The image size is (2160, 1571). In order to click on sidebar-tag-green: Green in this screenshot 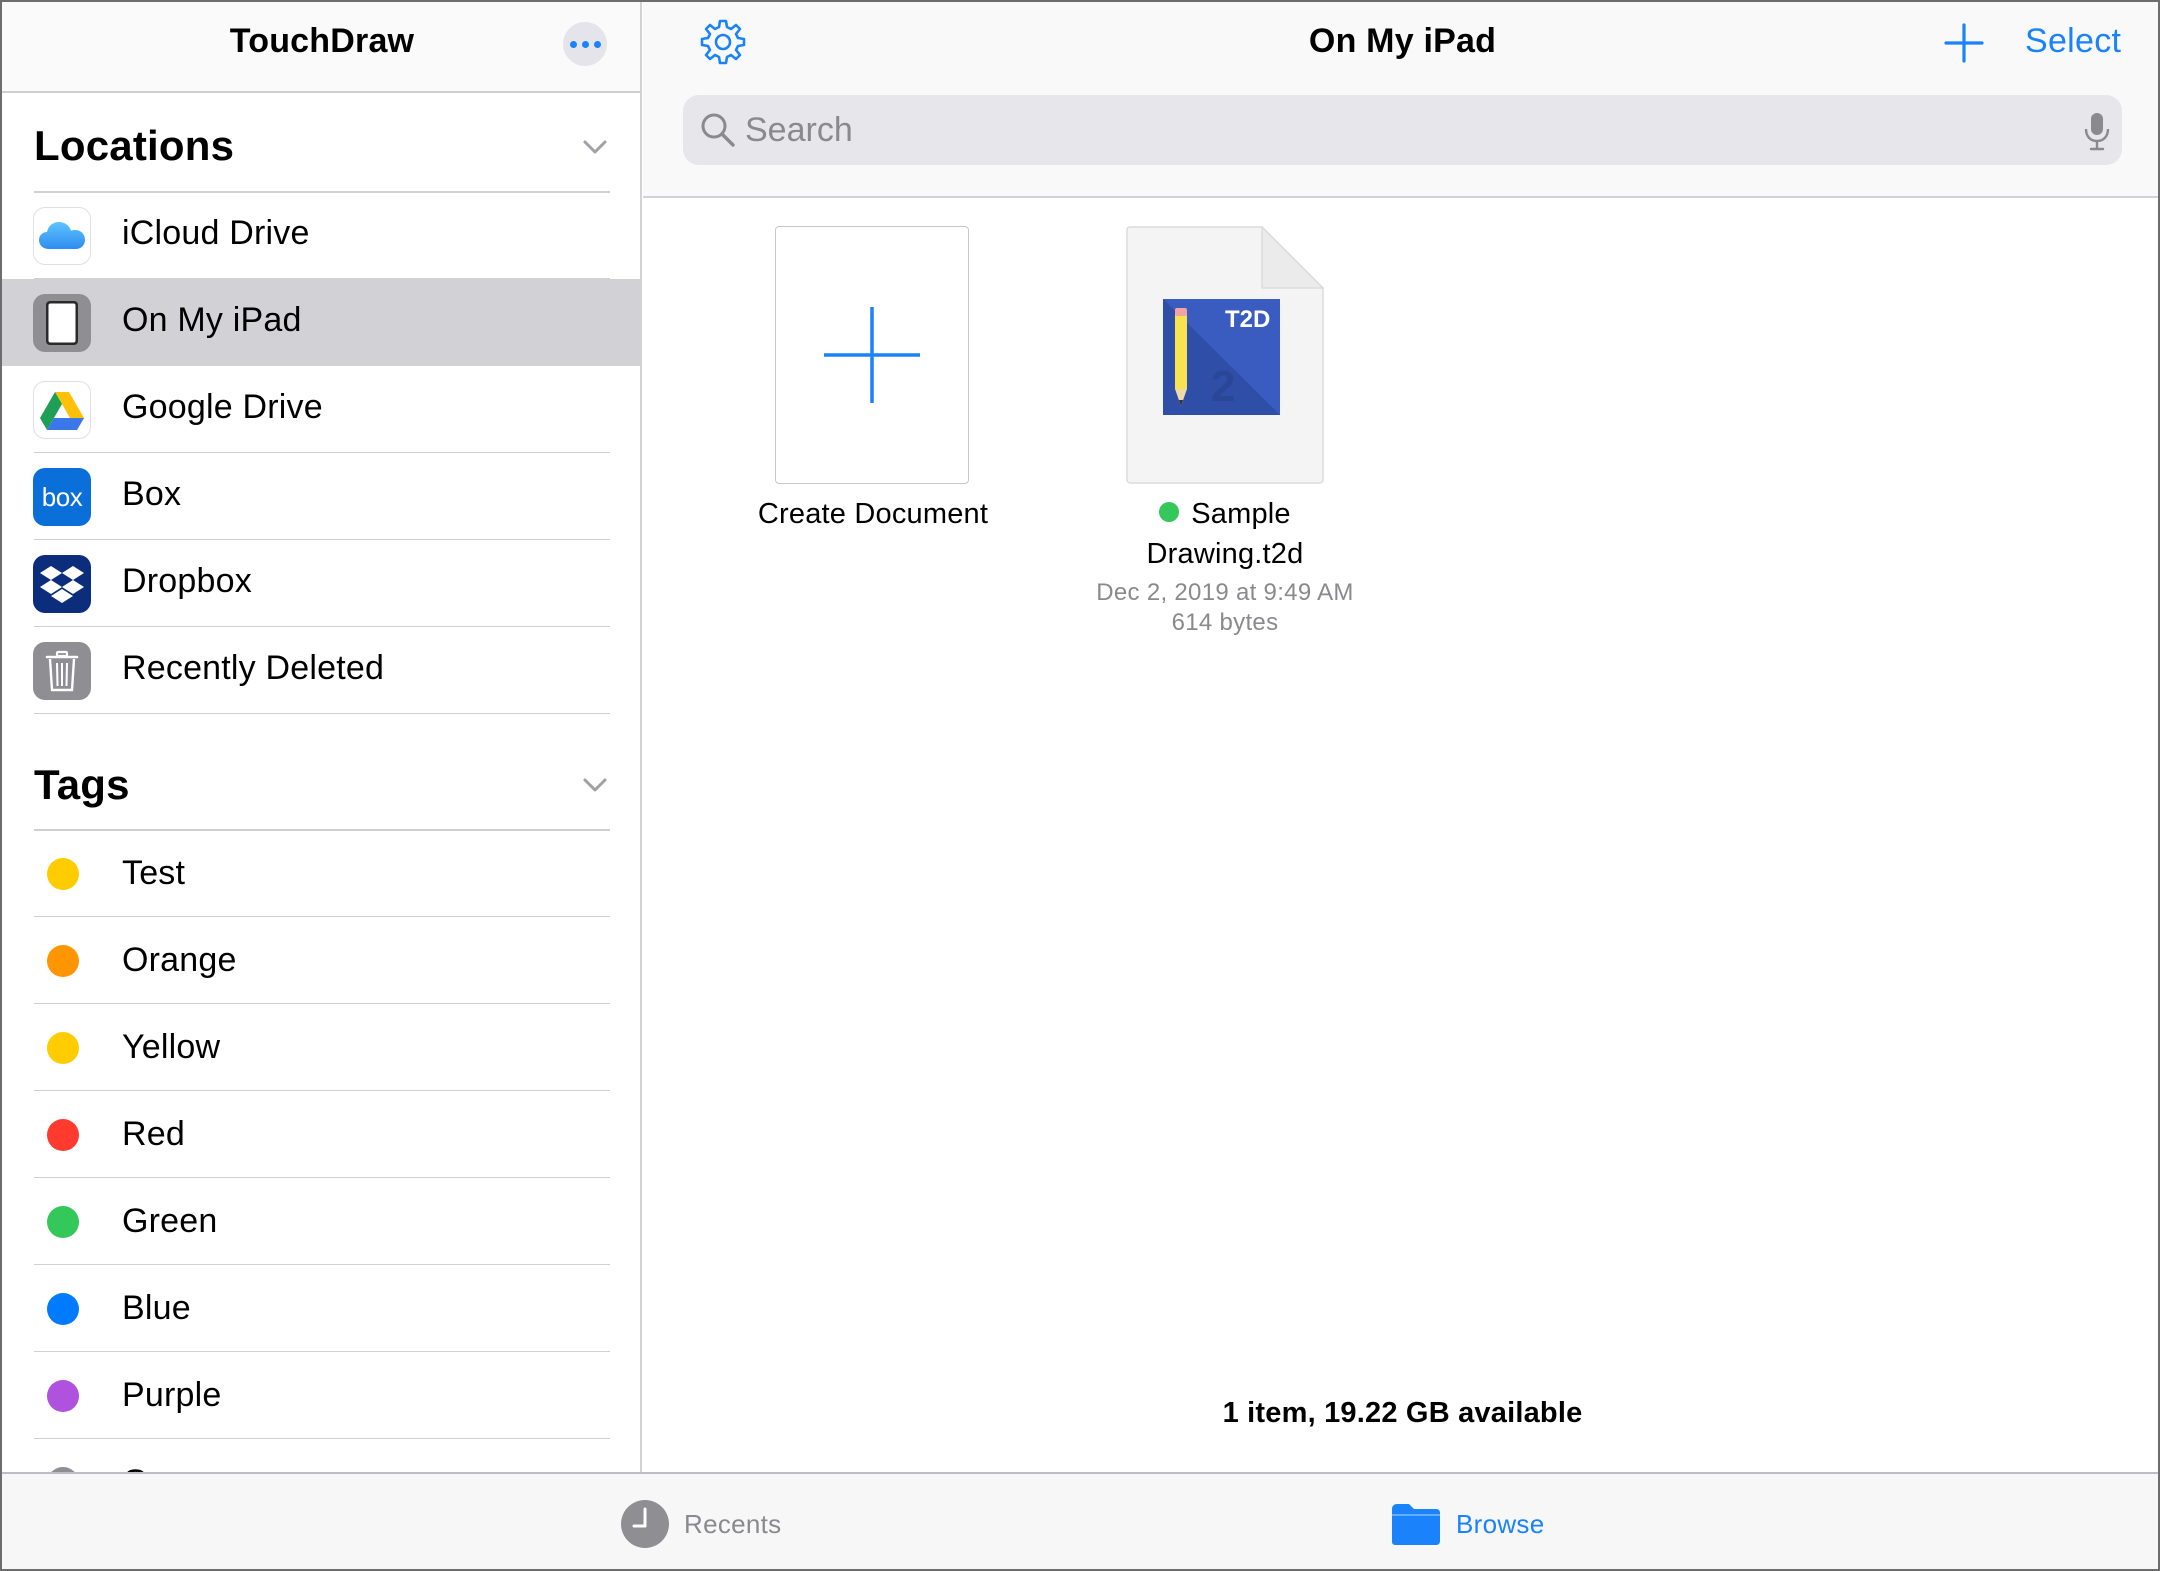, I will do `click(321, 1221)`.